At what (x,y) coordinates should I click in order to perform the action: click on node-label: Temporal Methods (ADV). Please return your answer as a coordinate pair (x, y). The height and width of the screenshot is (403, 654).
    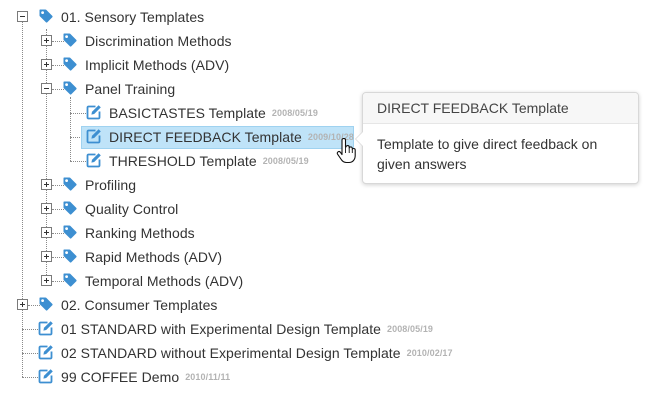
    Looking at the image, I should click on (164, 281).